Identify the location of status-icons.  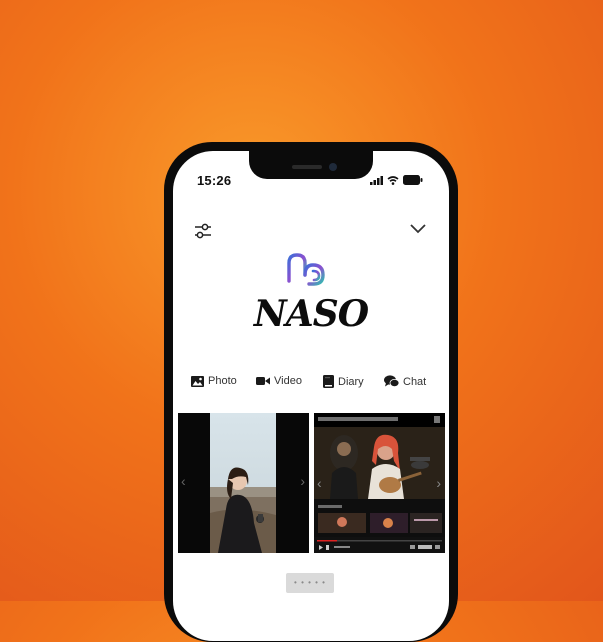
(396, 180).